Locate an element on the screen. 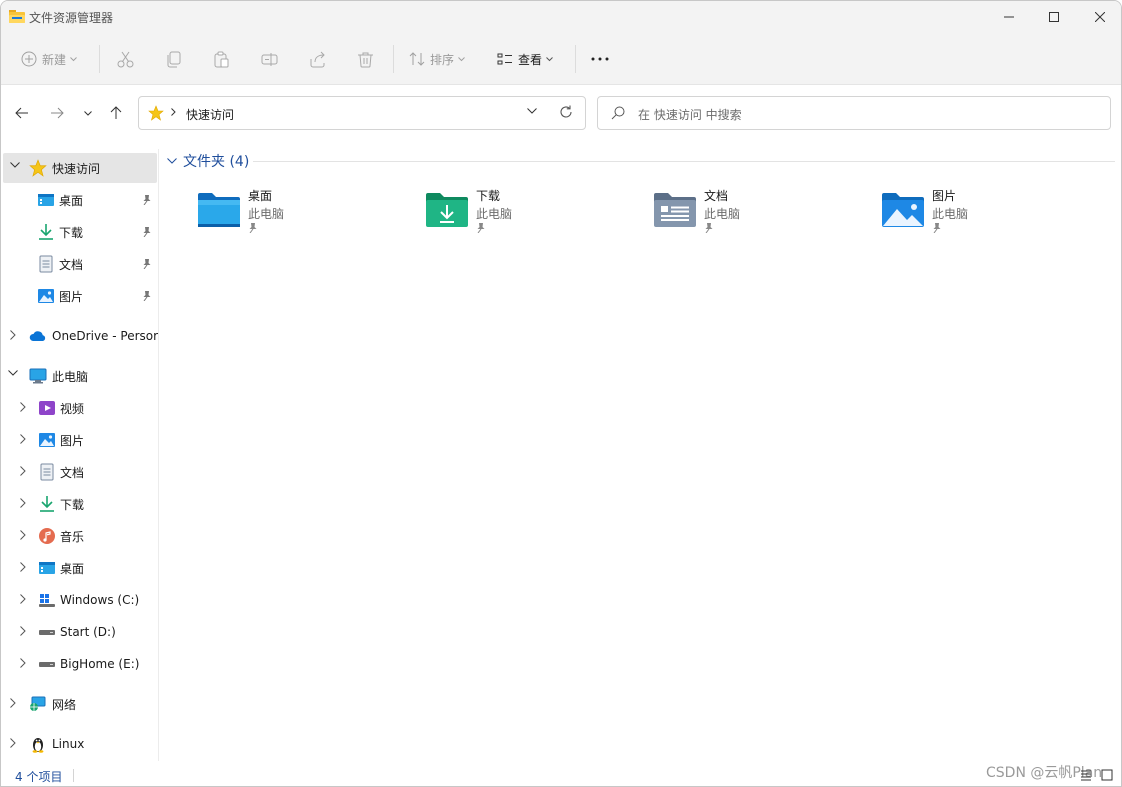  sidebar-item-downloads: 下载 is located at coordinates (79, 504).